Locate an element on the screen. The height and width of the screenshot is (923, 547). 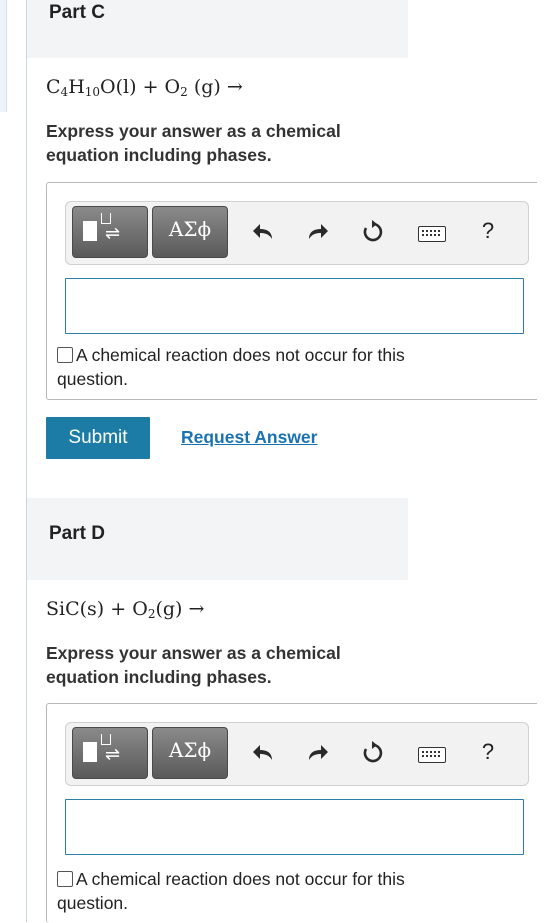
eq-subscript: 2 is located at coordinates (184, 92).